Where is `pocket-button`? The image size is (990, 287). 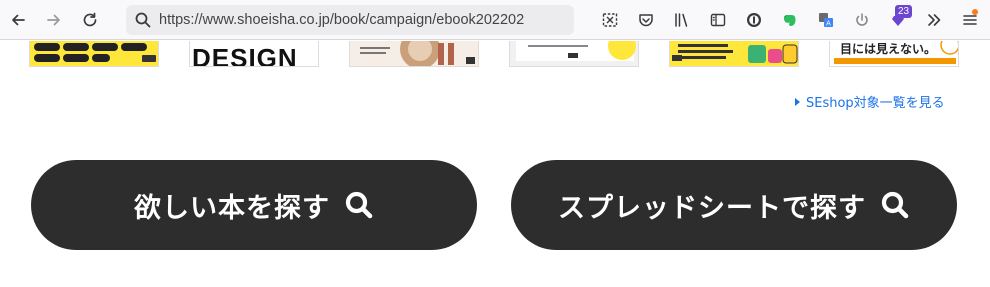 pocket-button is located at coordinates (646, 20).